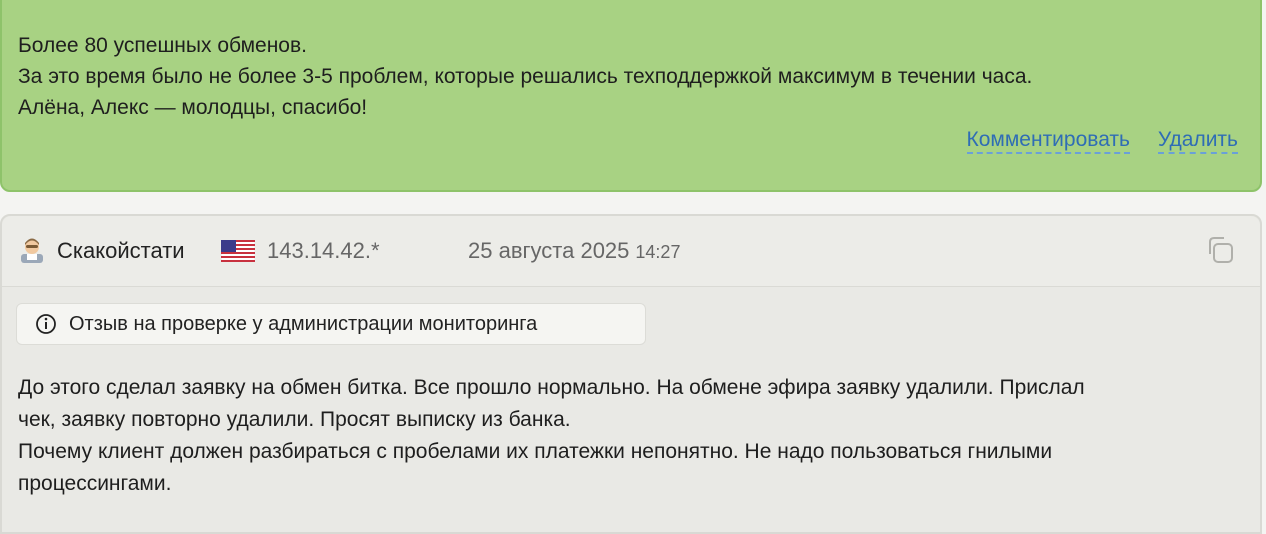 Image resolution: width=1266 pixels, height=534 pixels. Describe the element at coordinates (323, 250) in the screenshot. I see `ip-address: 143.14.42.*` at that location.